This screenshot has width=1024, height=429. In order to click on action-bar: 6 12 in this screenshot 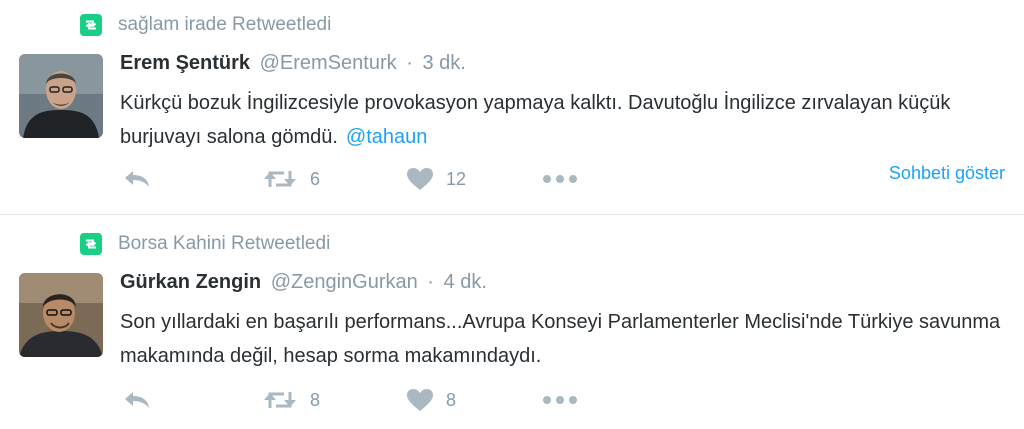, I will do `click(565, 179)`.